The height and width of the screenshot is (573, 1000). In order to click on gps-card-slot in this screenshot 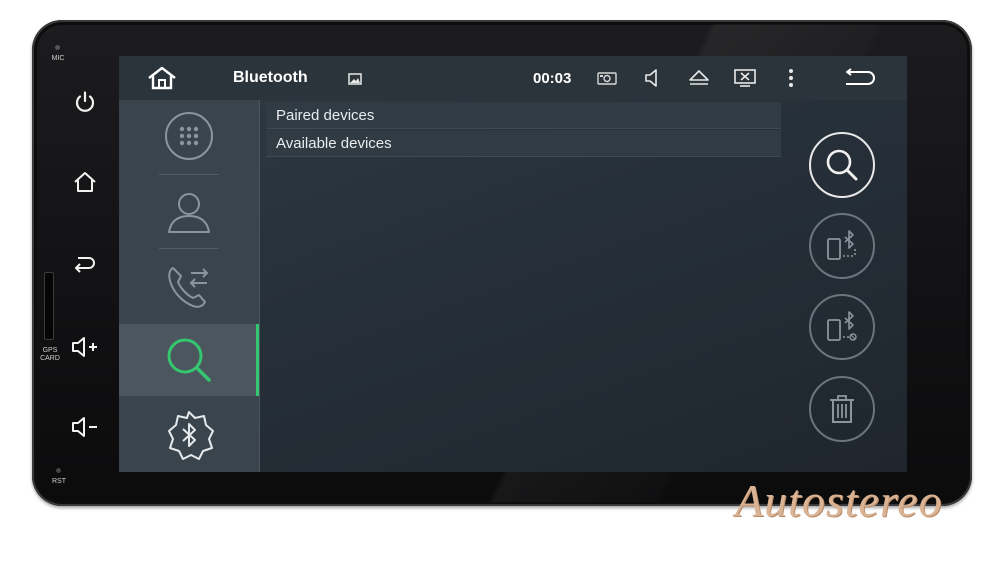, I will do `click(49, 306)`.